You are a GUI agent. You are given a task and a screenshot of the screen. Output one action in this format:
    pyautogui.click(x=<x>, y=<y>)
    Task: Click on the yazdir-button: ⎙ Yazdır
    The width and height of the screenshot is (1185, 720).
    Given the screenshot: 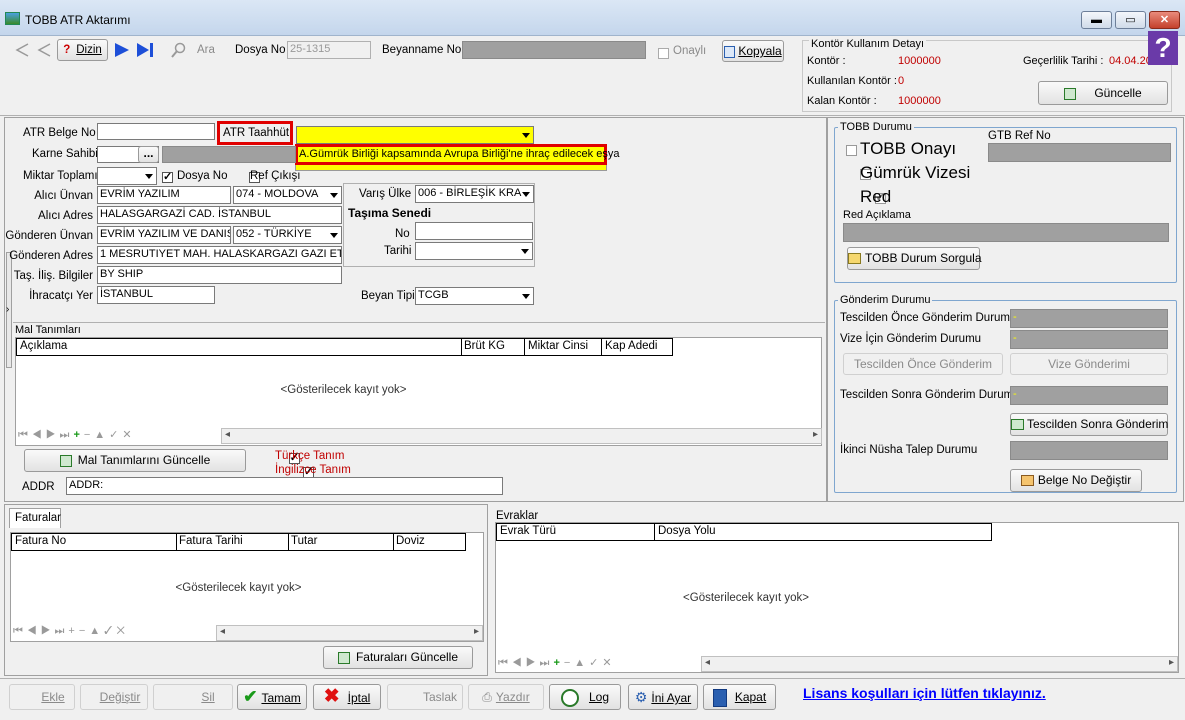 What is the action you would take?
    pyautogui.click(x=506, y=697)
    